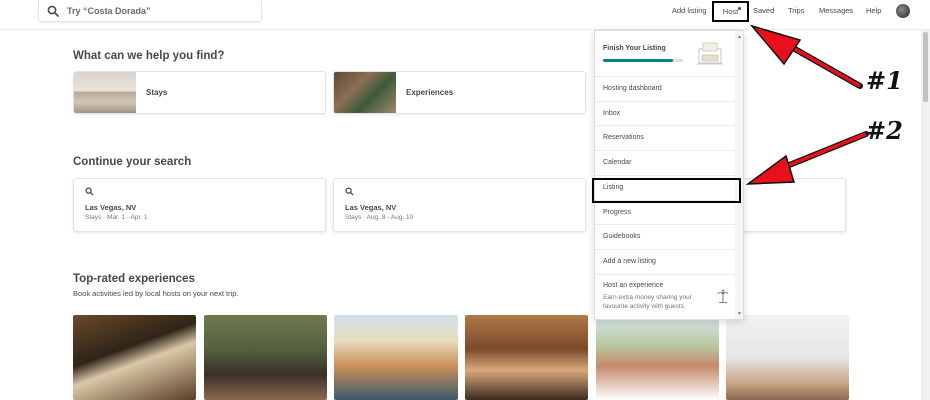 This screenshot has width=930, height=400. What do you see at coordinates (665, 212) in the screenshot?
I see `menu-item-progress: Progress` at bounding box center [665, 212].